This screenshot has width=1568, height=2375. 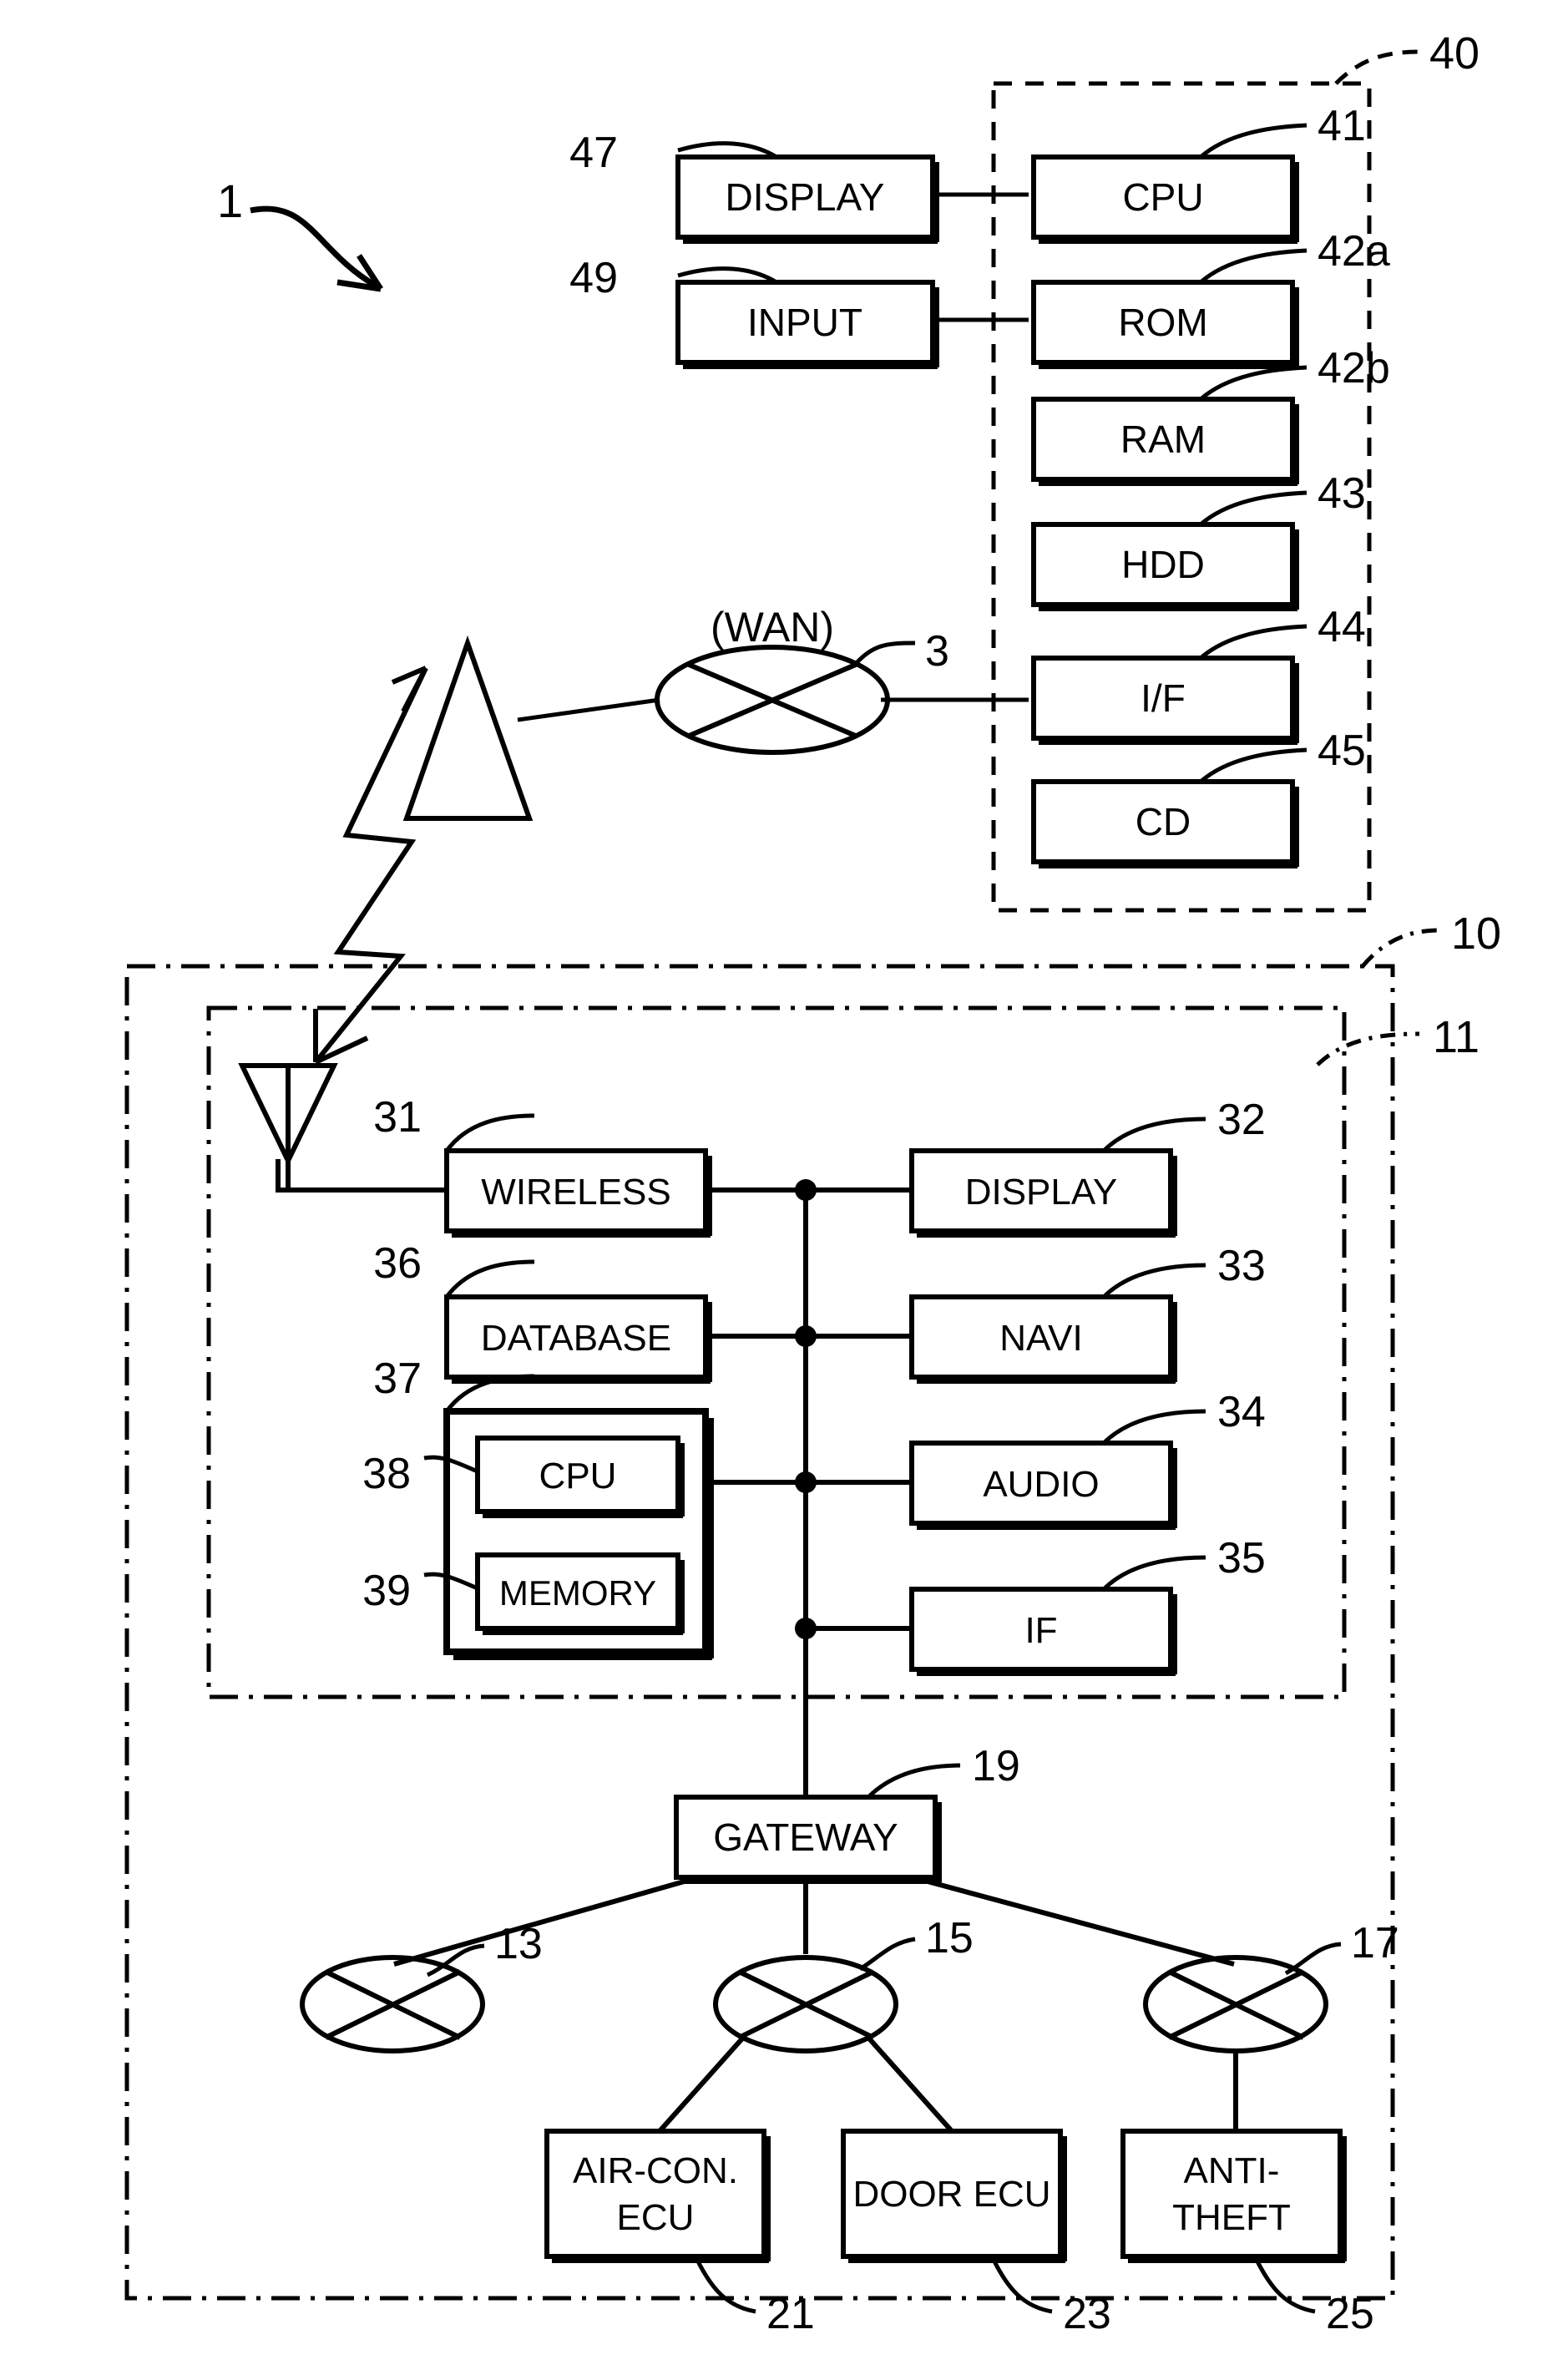 I want to click on block-label: RAM, so click(x=1163, y=439).